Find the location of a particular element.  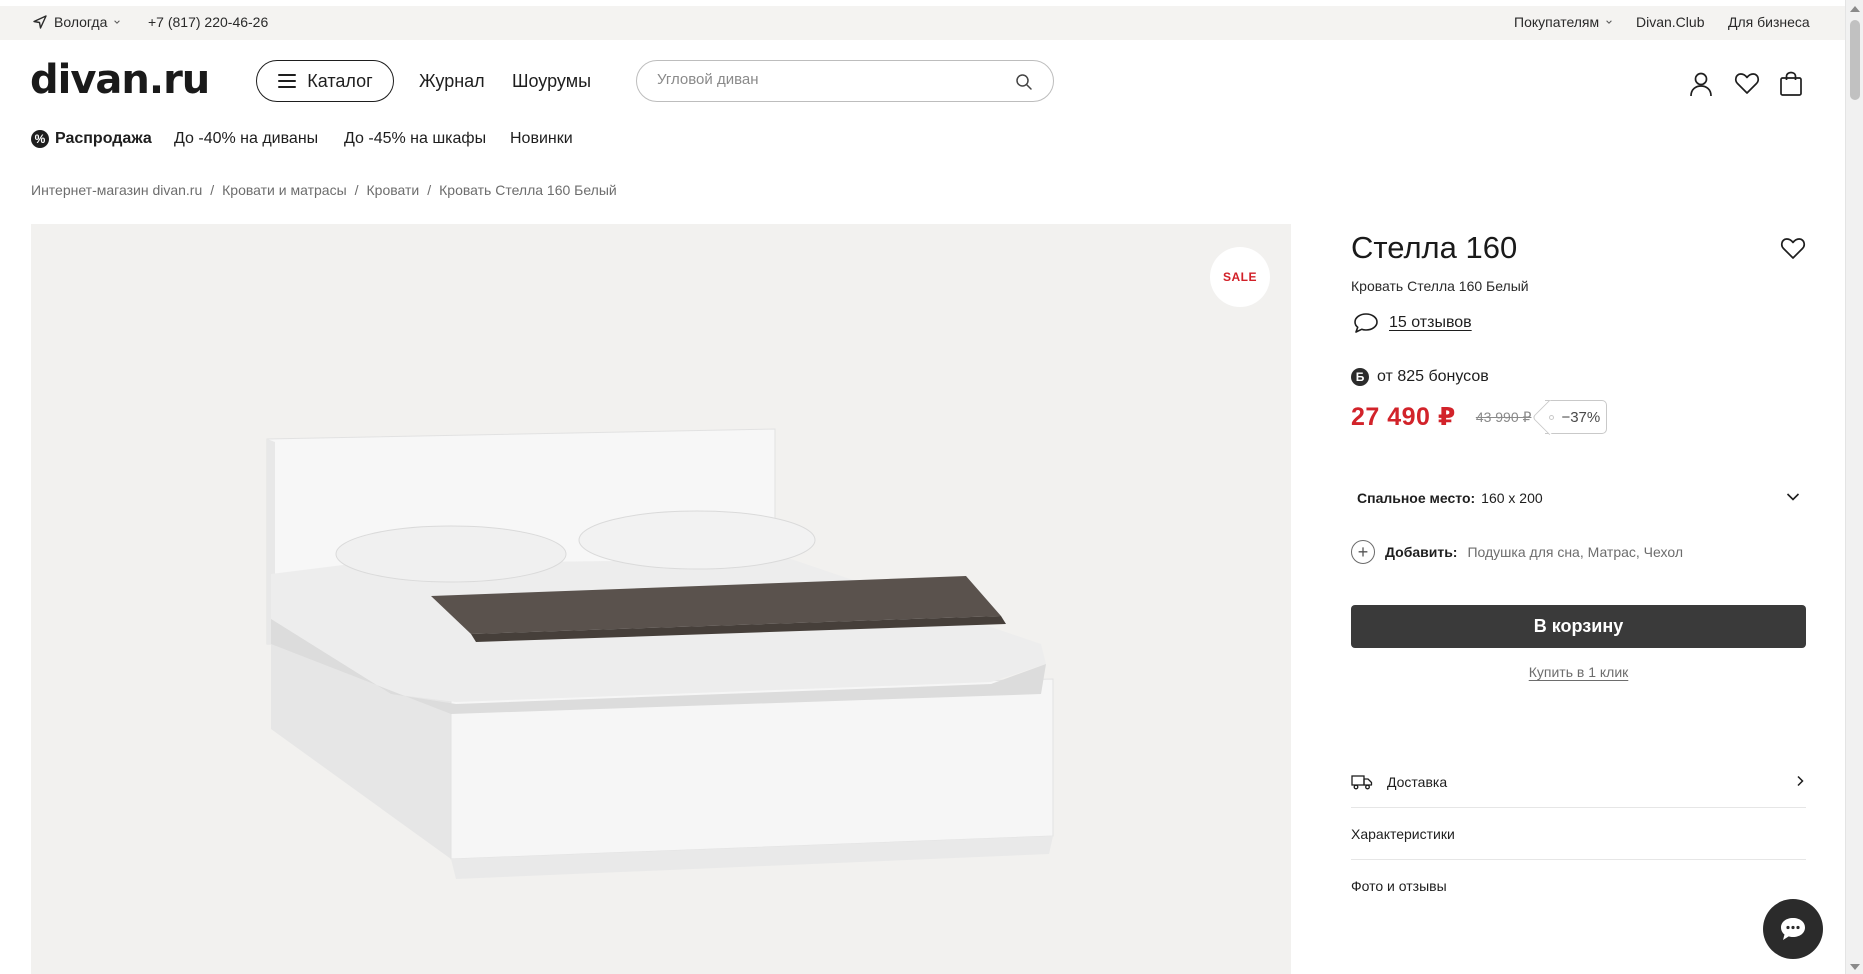

chat-bubble-icon is located at coordinates (1366, 323).